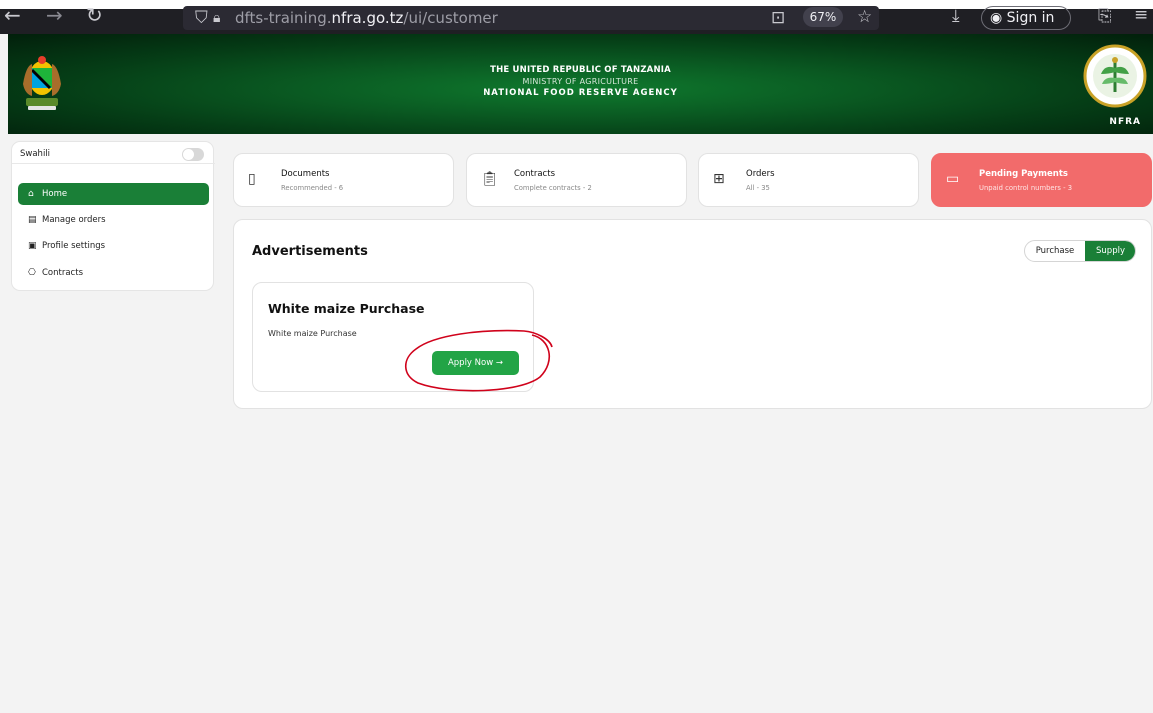 Image resolution: width=1153 pixels, height=713 pixels. Describe the element at coordinates (956, 16) in the screenshot. I see `downloads-icon: ⤓` at that location.